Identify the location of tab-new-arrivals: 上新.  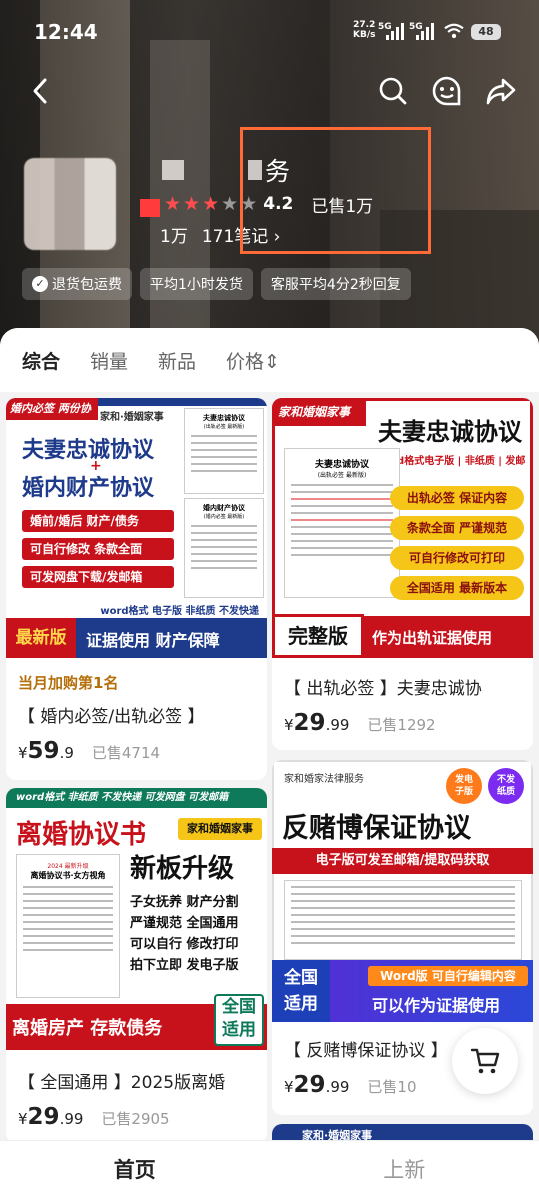
(404, 1170).